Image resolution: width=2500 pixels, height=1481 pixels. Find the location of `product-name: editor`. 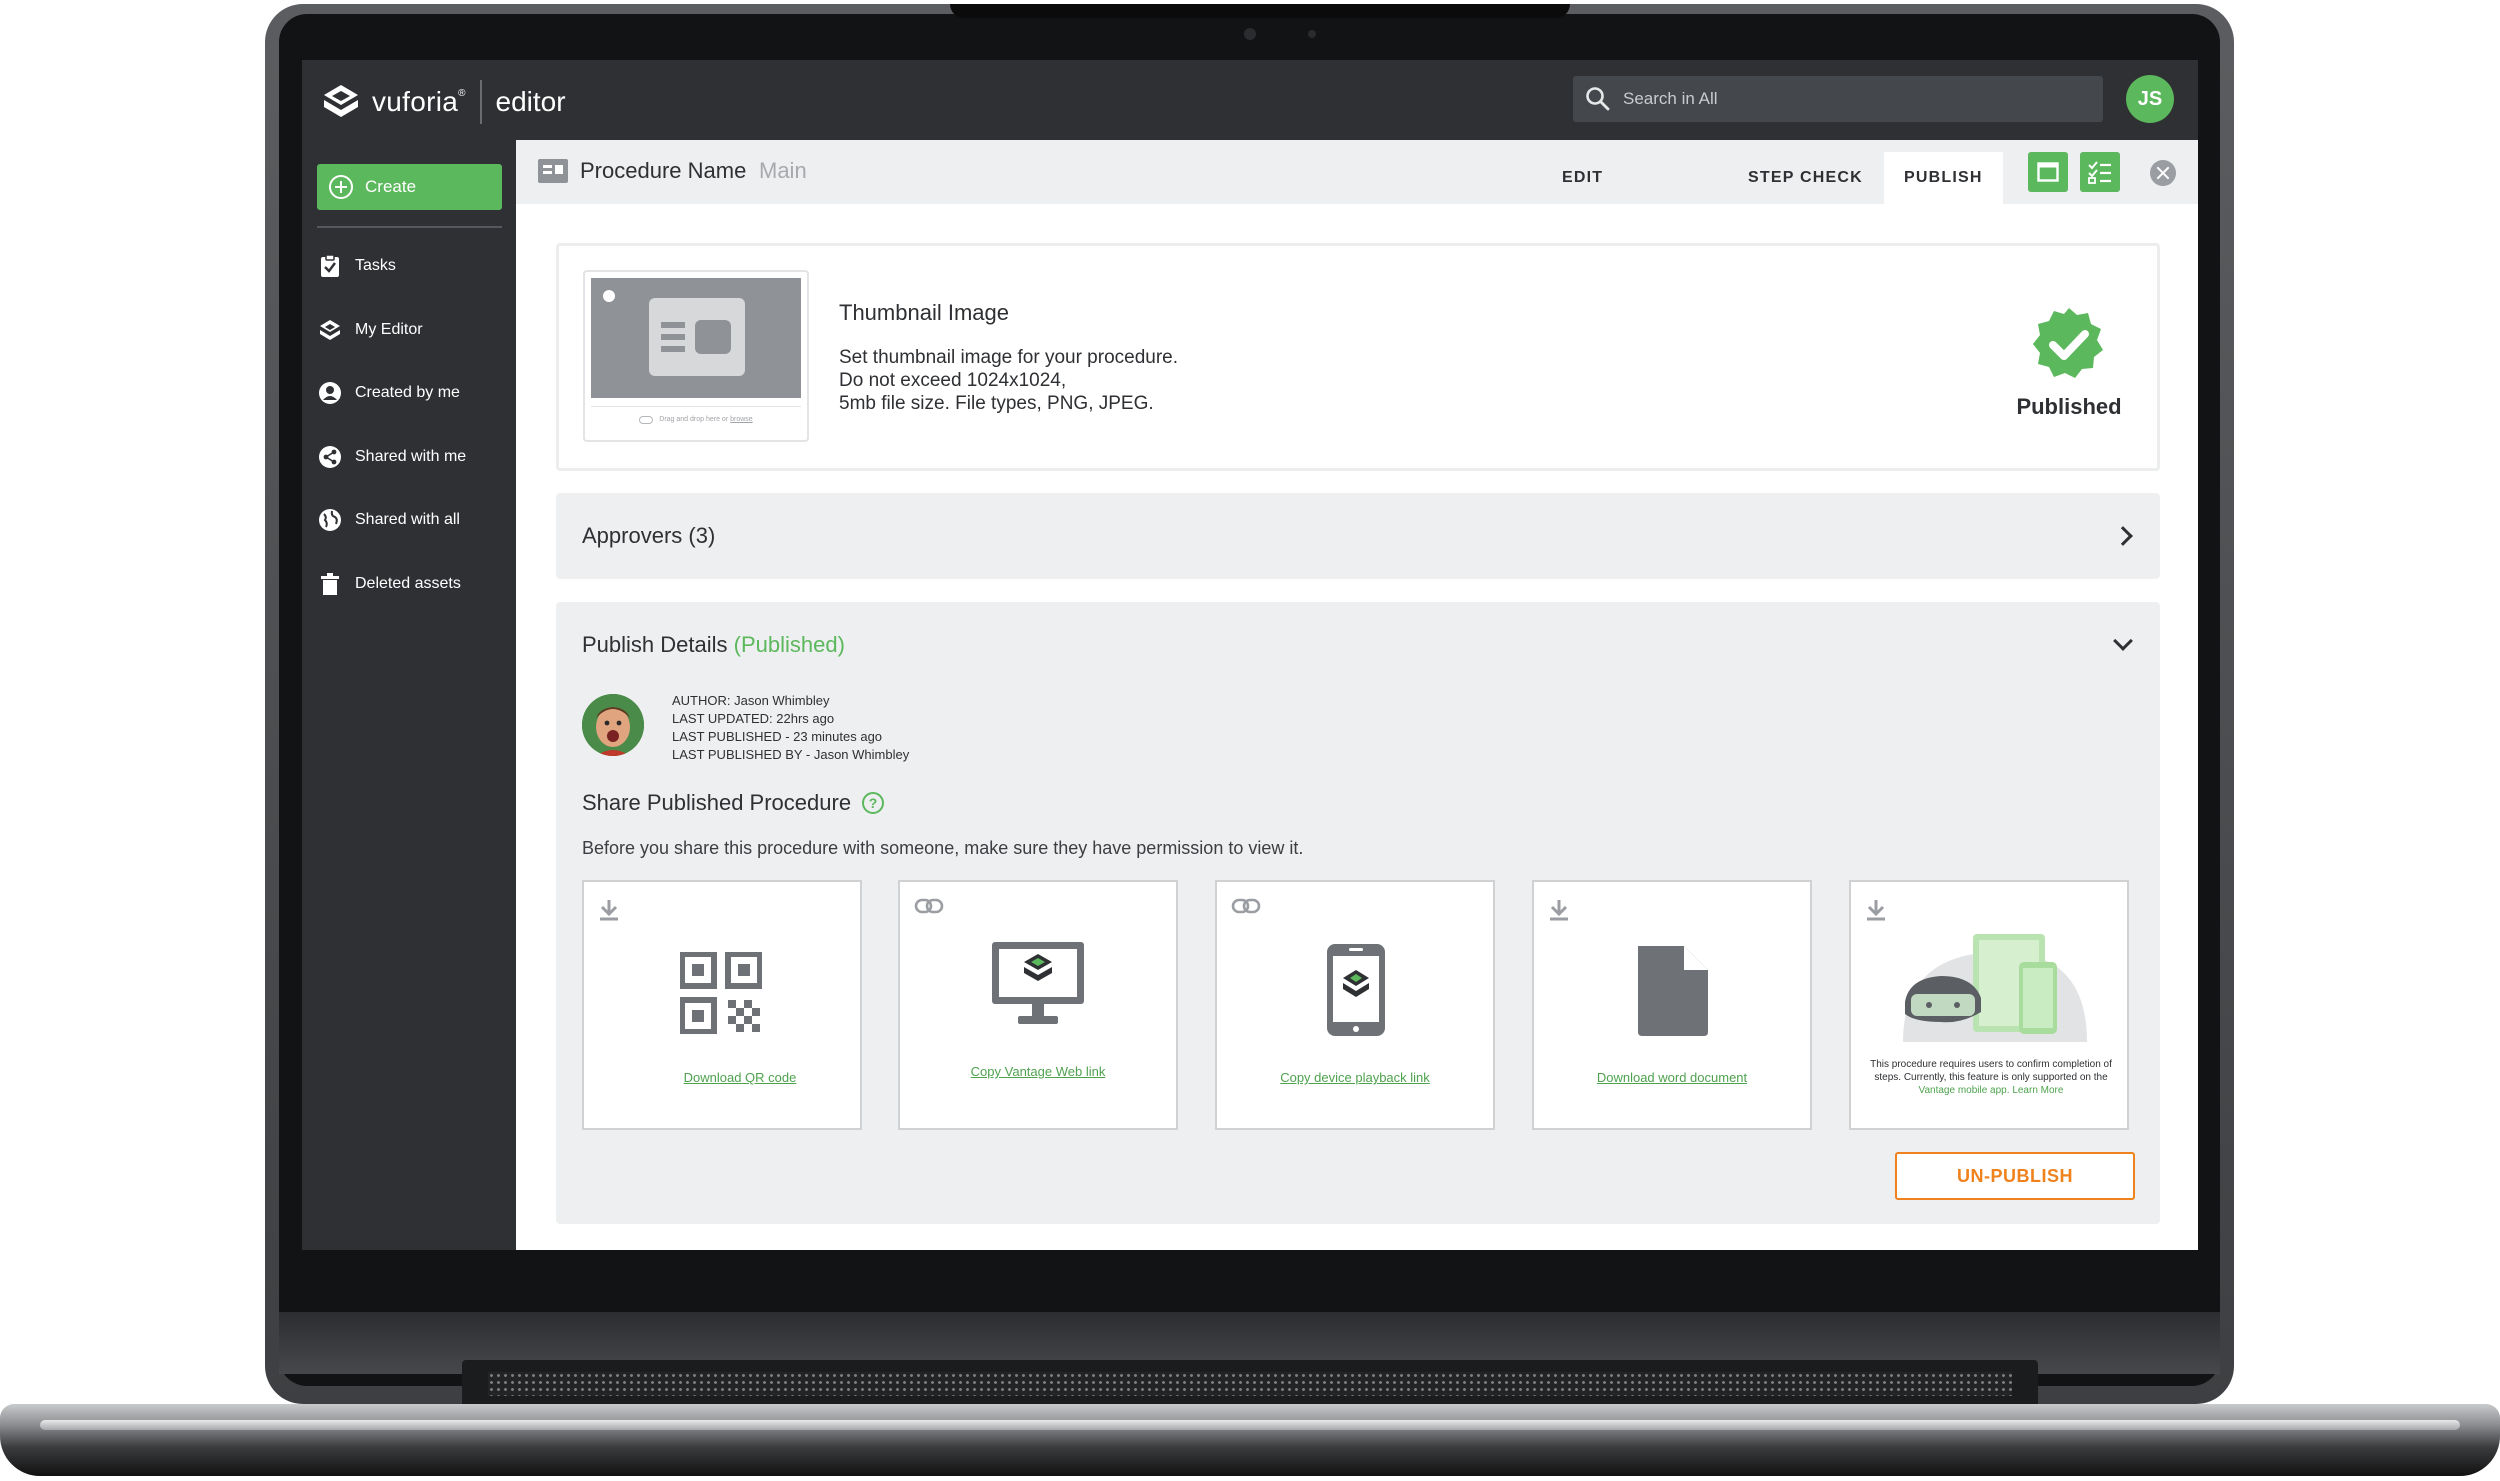

product-name: editor is located at coordinates (530, 101).